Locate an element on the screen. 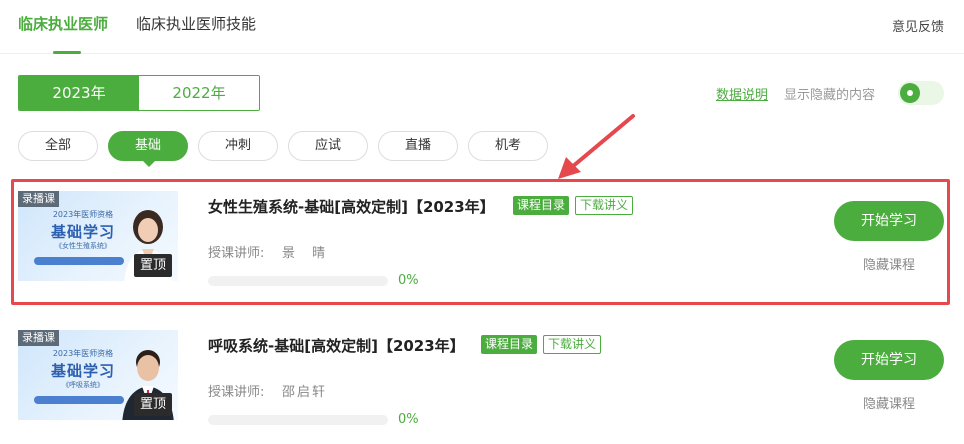 The image size is (964, 444). course-title: 呼吸系统-基础[高效定制]【2023年】 is located at coordinates (336, 345).